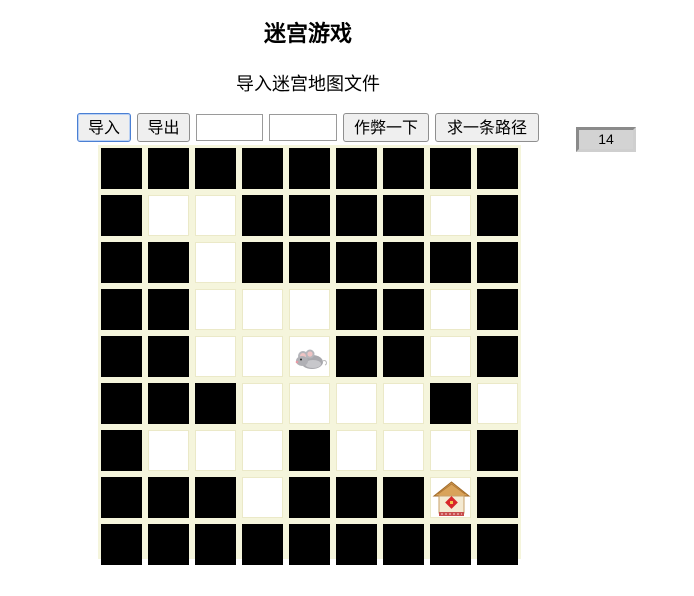 The image size is (694, 596). What do you see at coordinates (386, 127) in the screenshot?
I see `cheat-button: 作弊一下` at bounding box center [386, 127].